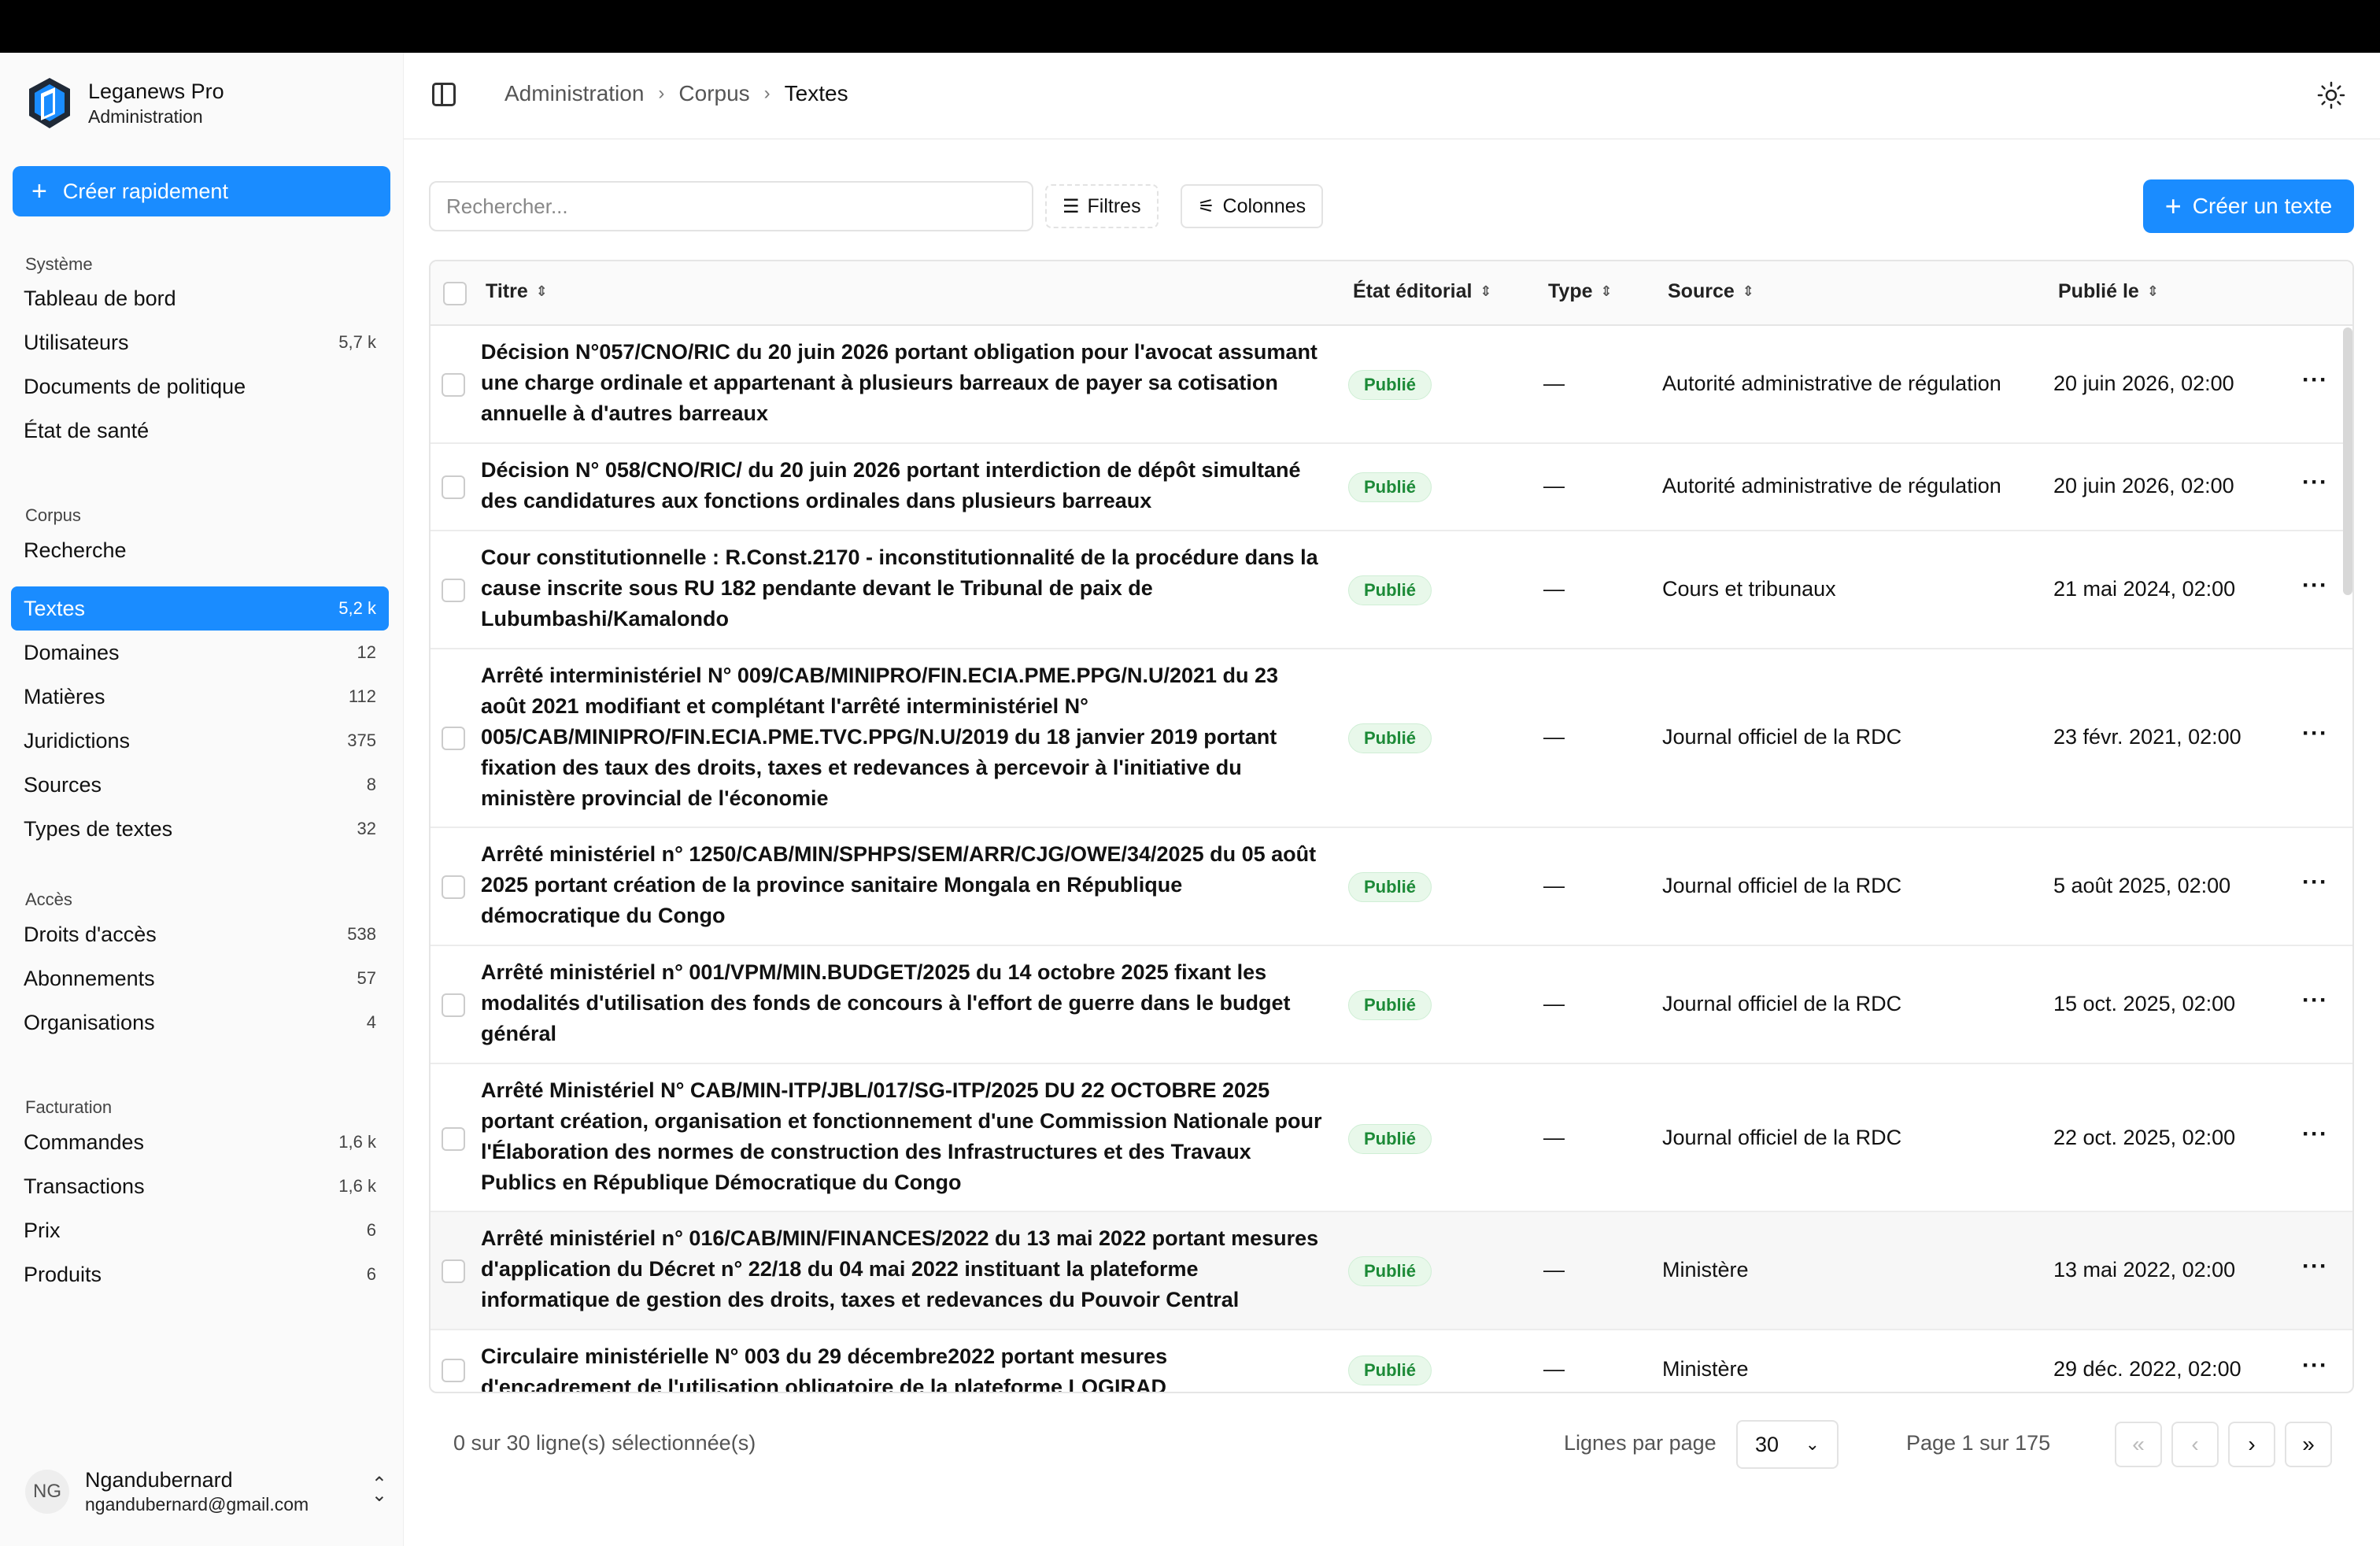 The width and height of the screenshot is (2380, 1546). Describe the element at coordinates (200, 298) in the screenshot. I see `sidebar-item-tableau-de-bord: Tableau de bord` at that location.